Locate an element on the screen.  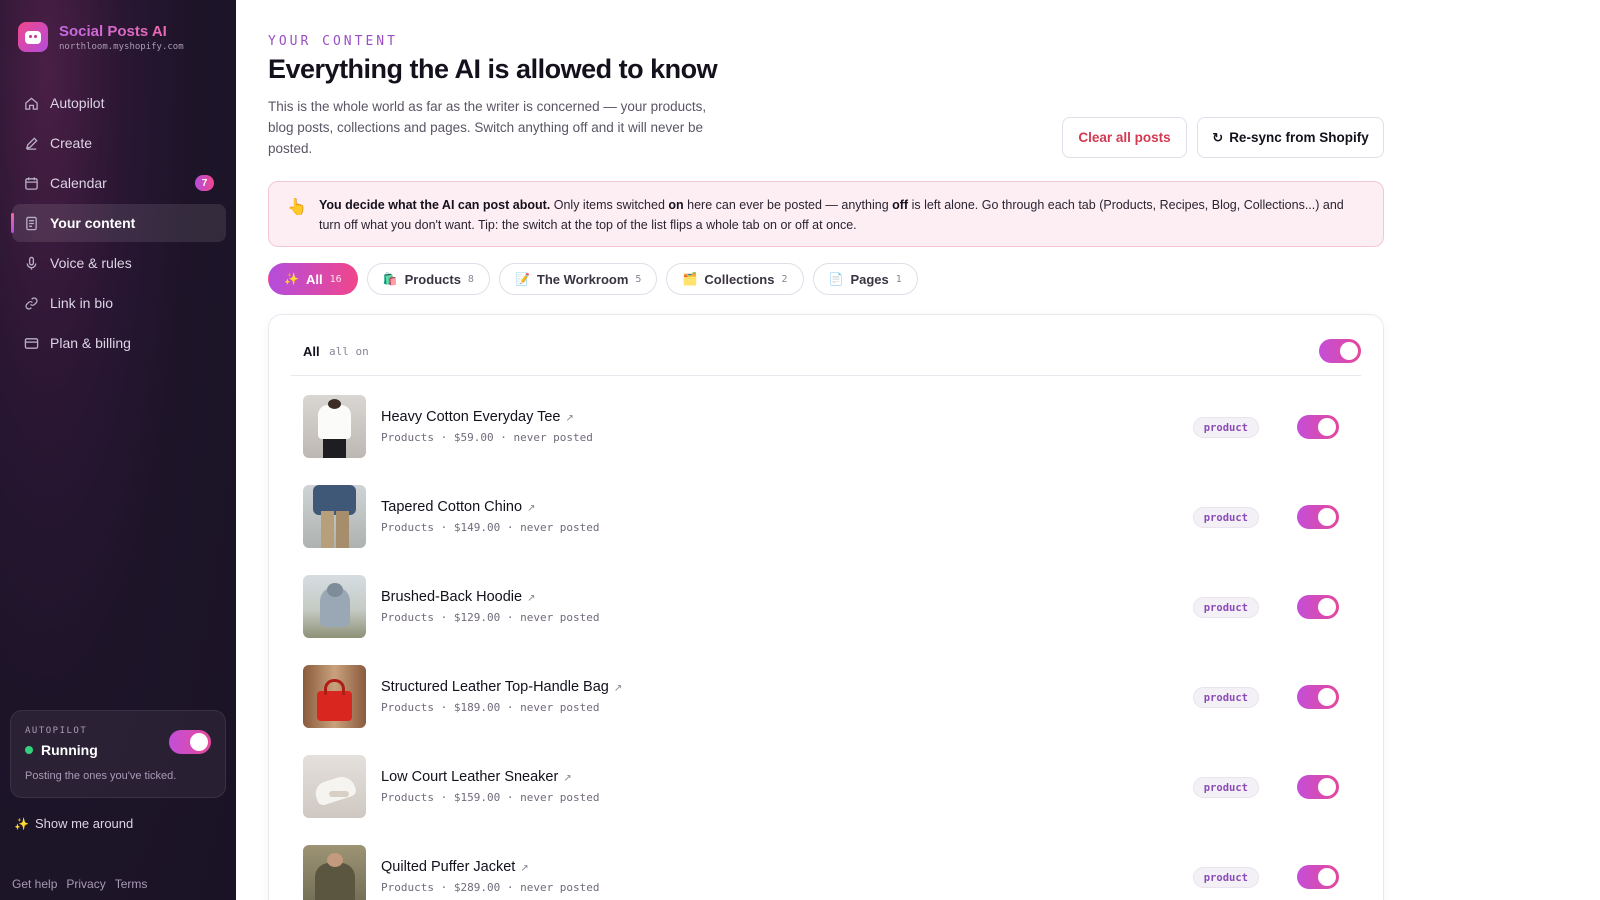
page-icon: 📄 is located at coordinates (836, 279).